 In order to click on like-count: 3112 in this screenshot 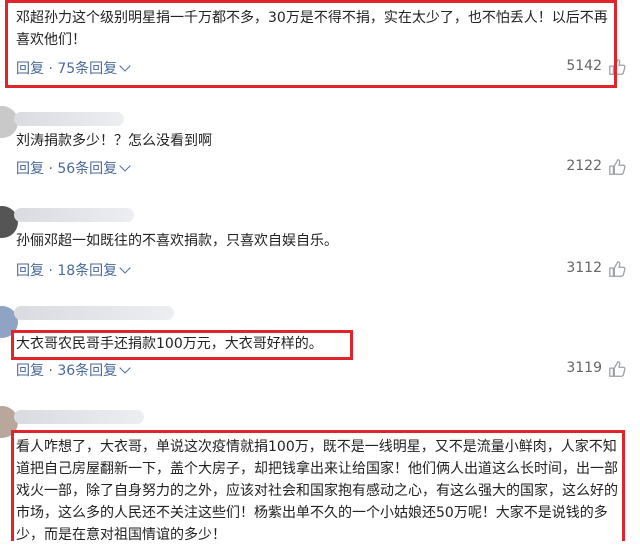, I will do `click(584, 268)`.